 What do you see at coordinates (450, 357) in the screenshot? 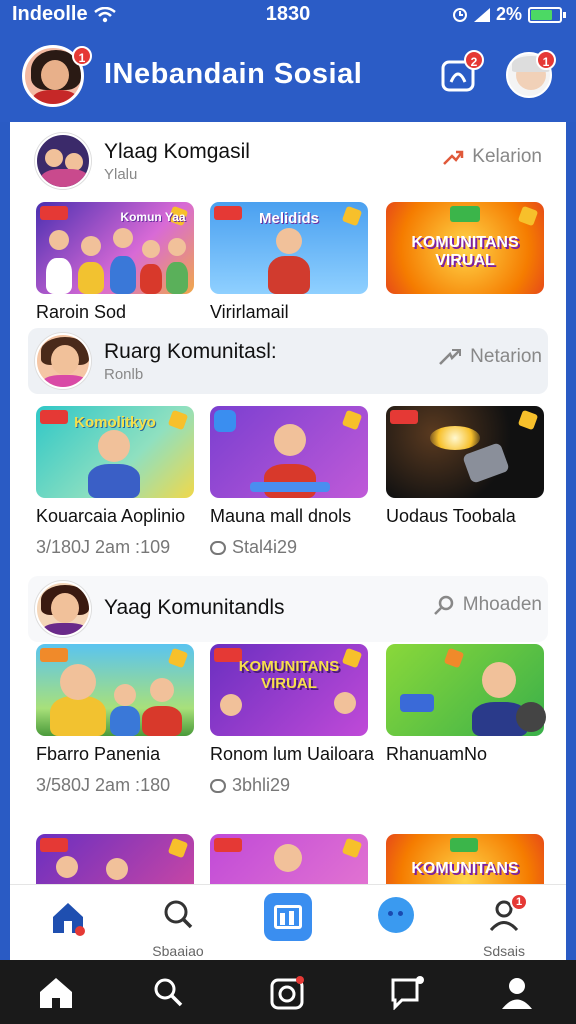
I see `share-icon` at bounding box center [450, 357].